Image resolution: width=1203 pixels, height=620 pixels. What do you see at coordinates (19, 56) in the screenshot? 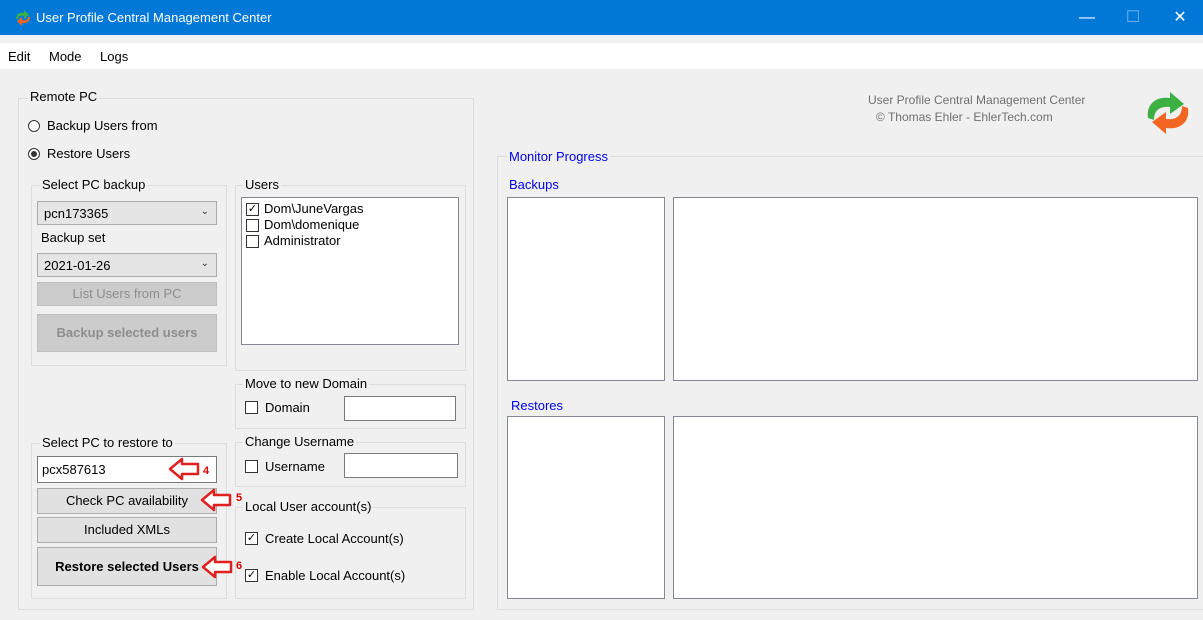
I see `menu-edit: Edit` at bounding box center [19, 56].